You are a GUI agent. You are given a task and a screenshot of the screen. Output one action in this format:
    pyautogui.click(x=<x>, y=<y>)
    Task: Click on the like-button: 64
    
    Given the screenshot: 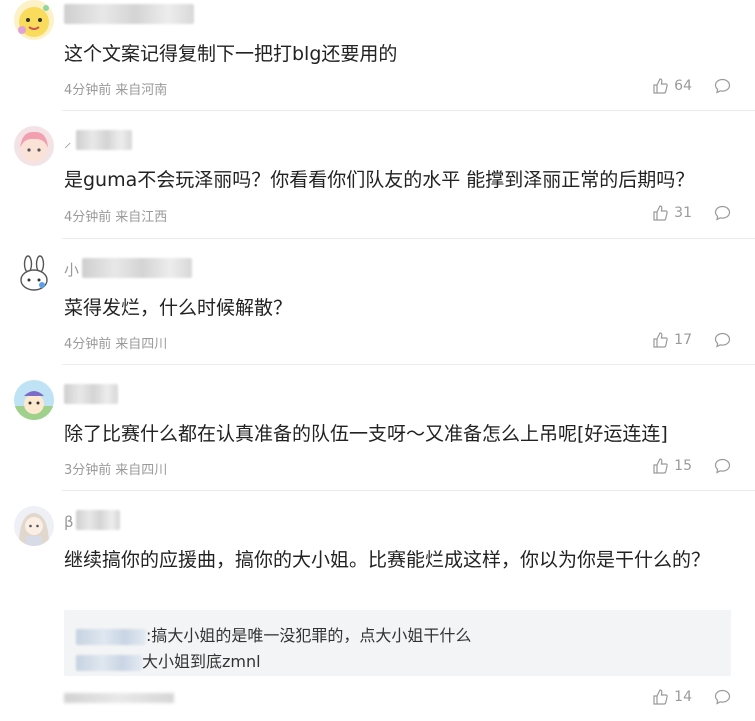 What is the action you would take?
    pyautogui.click(x=672, y=86)
    